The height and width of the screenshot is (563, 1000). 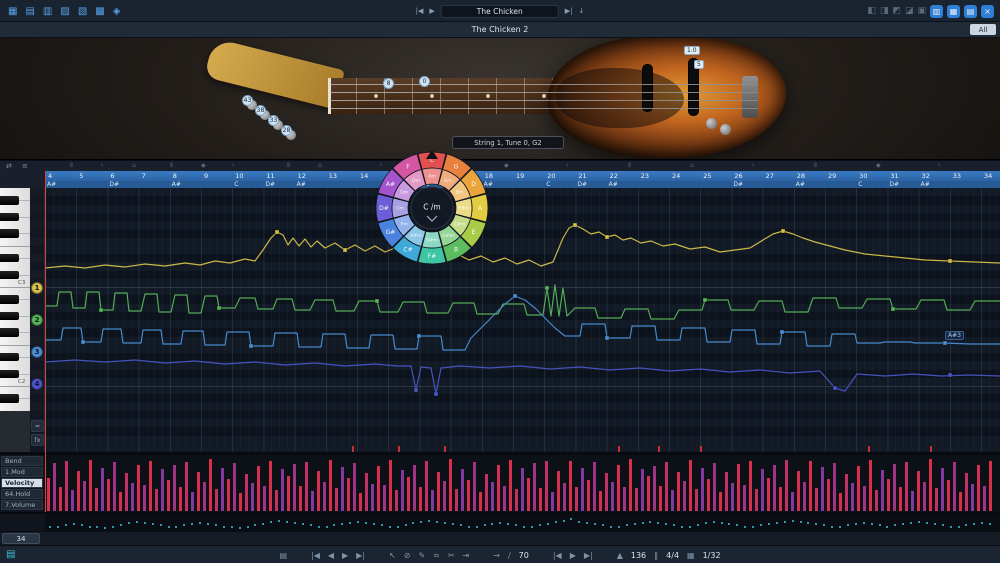 What do you see at coordinates (987, 11) in the screenshot?
I see `close-button: ×` at bounding box center [987, 11].